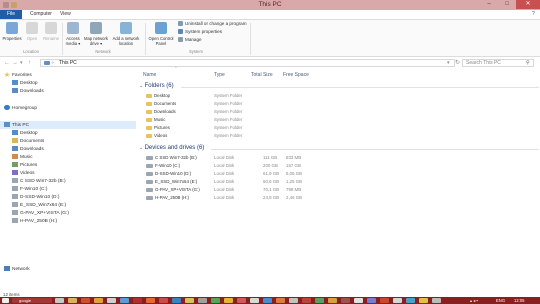 This screenshot has width=540, height=304. Describe the element at coordinates (219, 75) in the screenshot. I see `column-header-type: Type` at that location.